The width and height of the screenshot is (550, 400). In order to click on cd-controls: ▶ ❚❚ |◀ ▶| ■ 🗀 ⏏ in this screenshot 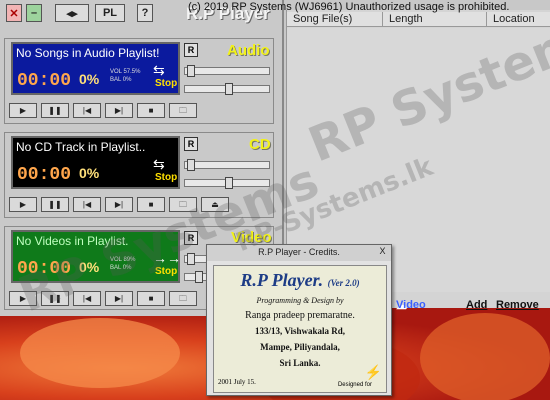, I will do `click(129, 204)`.